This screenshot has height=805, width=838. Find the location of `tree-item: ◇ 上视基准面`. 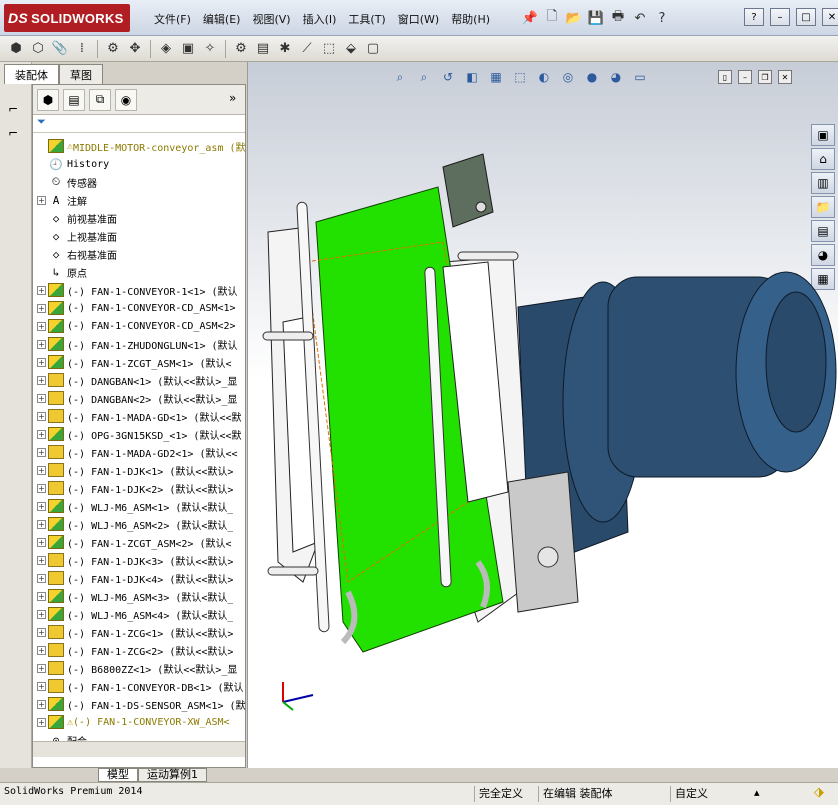

tree-item: ◇ 上视基准面 is located at coordinates (139, 236).